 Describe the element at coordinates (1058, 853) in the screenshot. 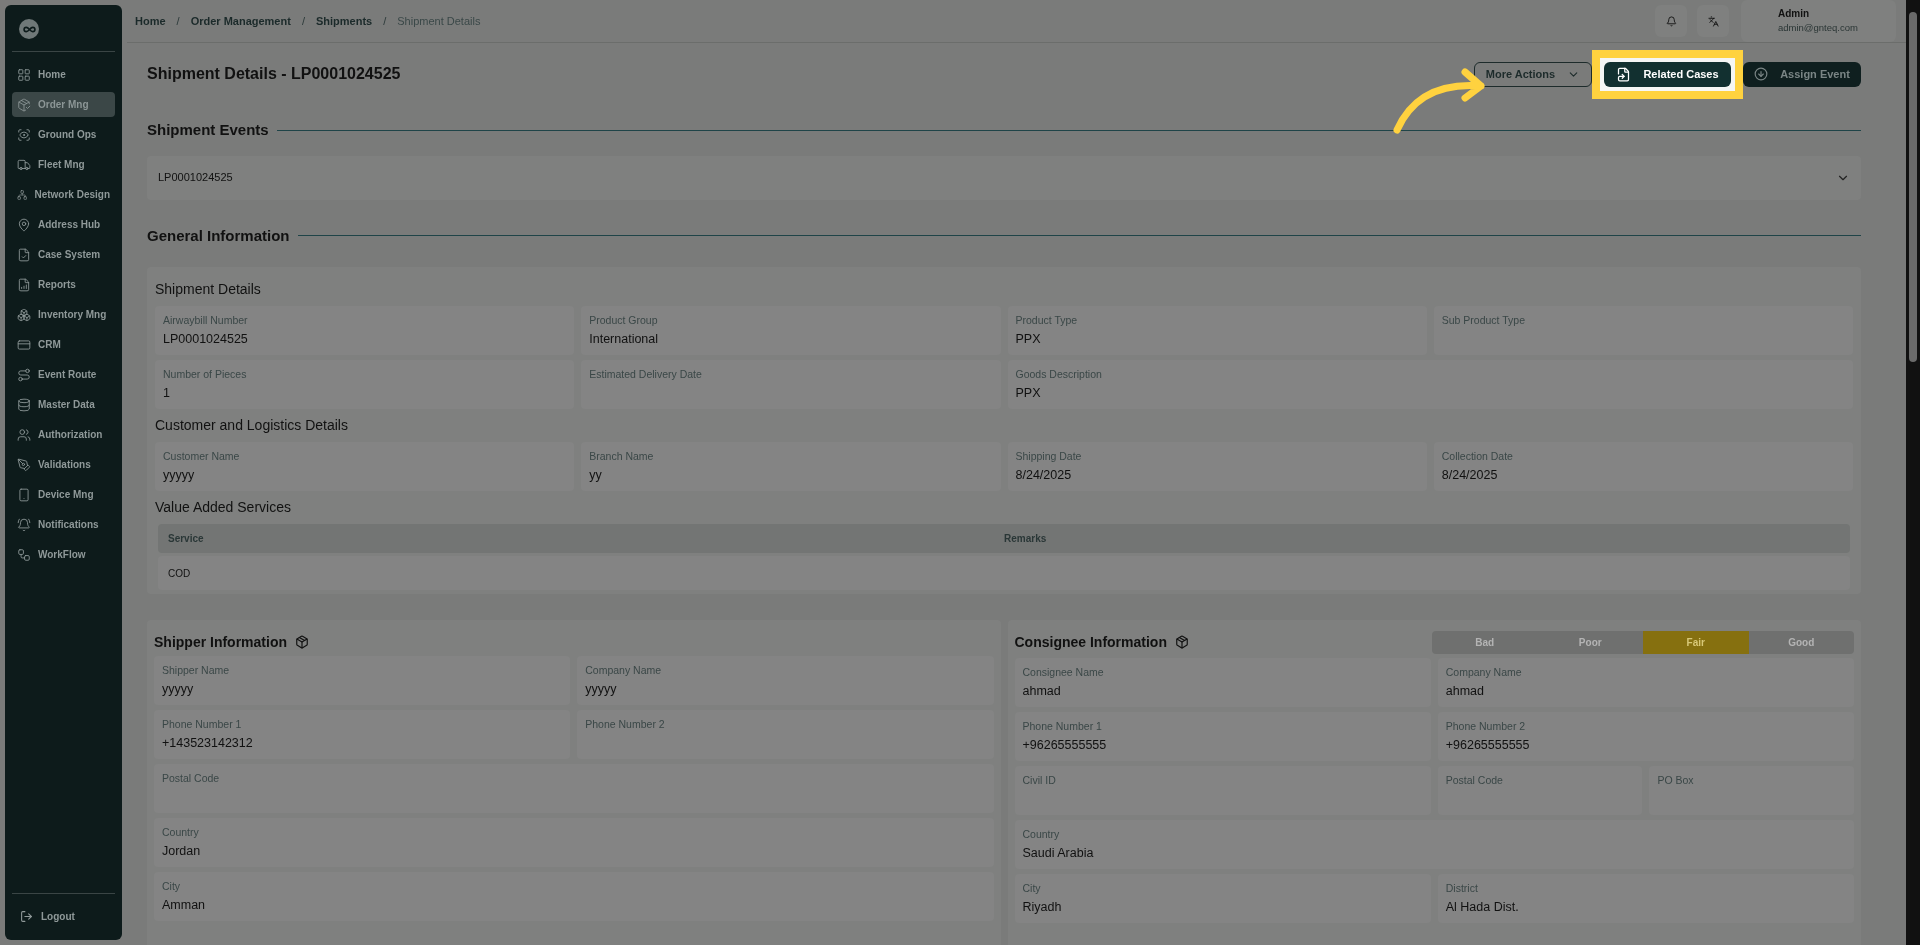

I see `field-value: Saudi Arabia` at that location.